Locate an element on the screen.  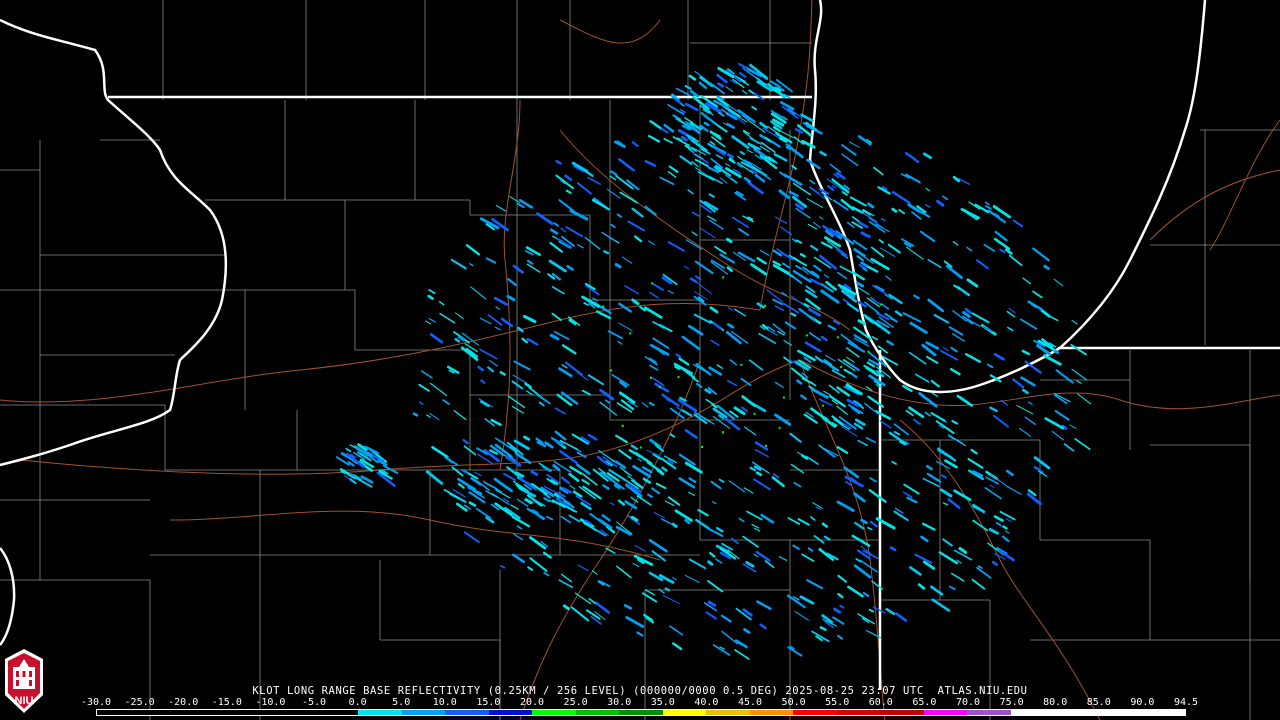
scale-tick-label: 10.0 is located at coordinates (444, 702).